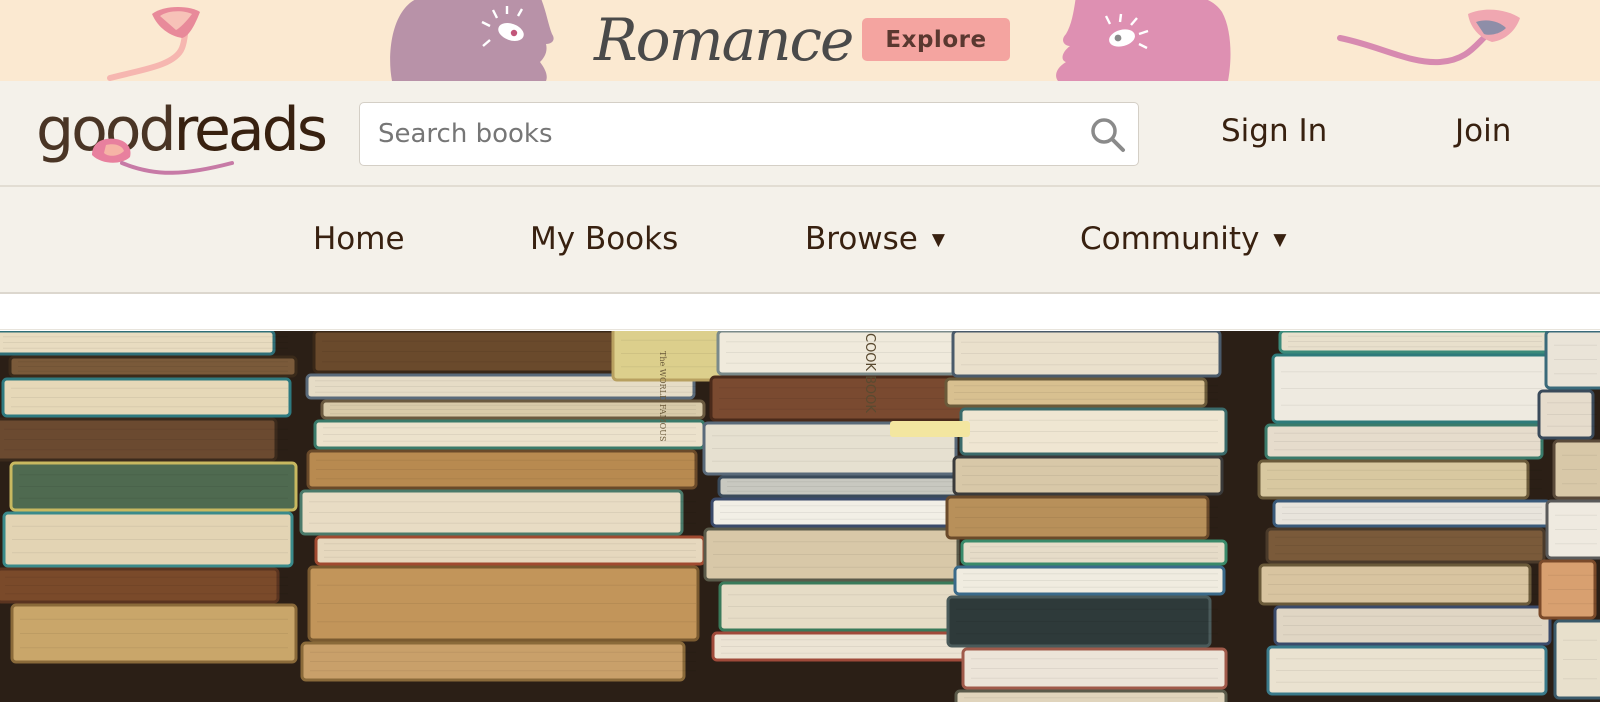  I want to click on search-input, so click(719, 134).